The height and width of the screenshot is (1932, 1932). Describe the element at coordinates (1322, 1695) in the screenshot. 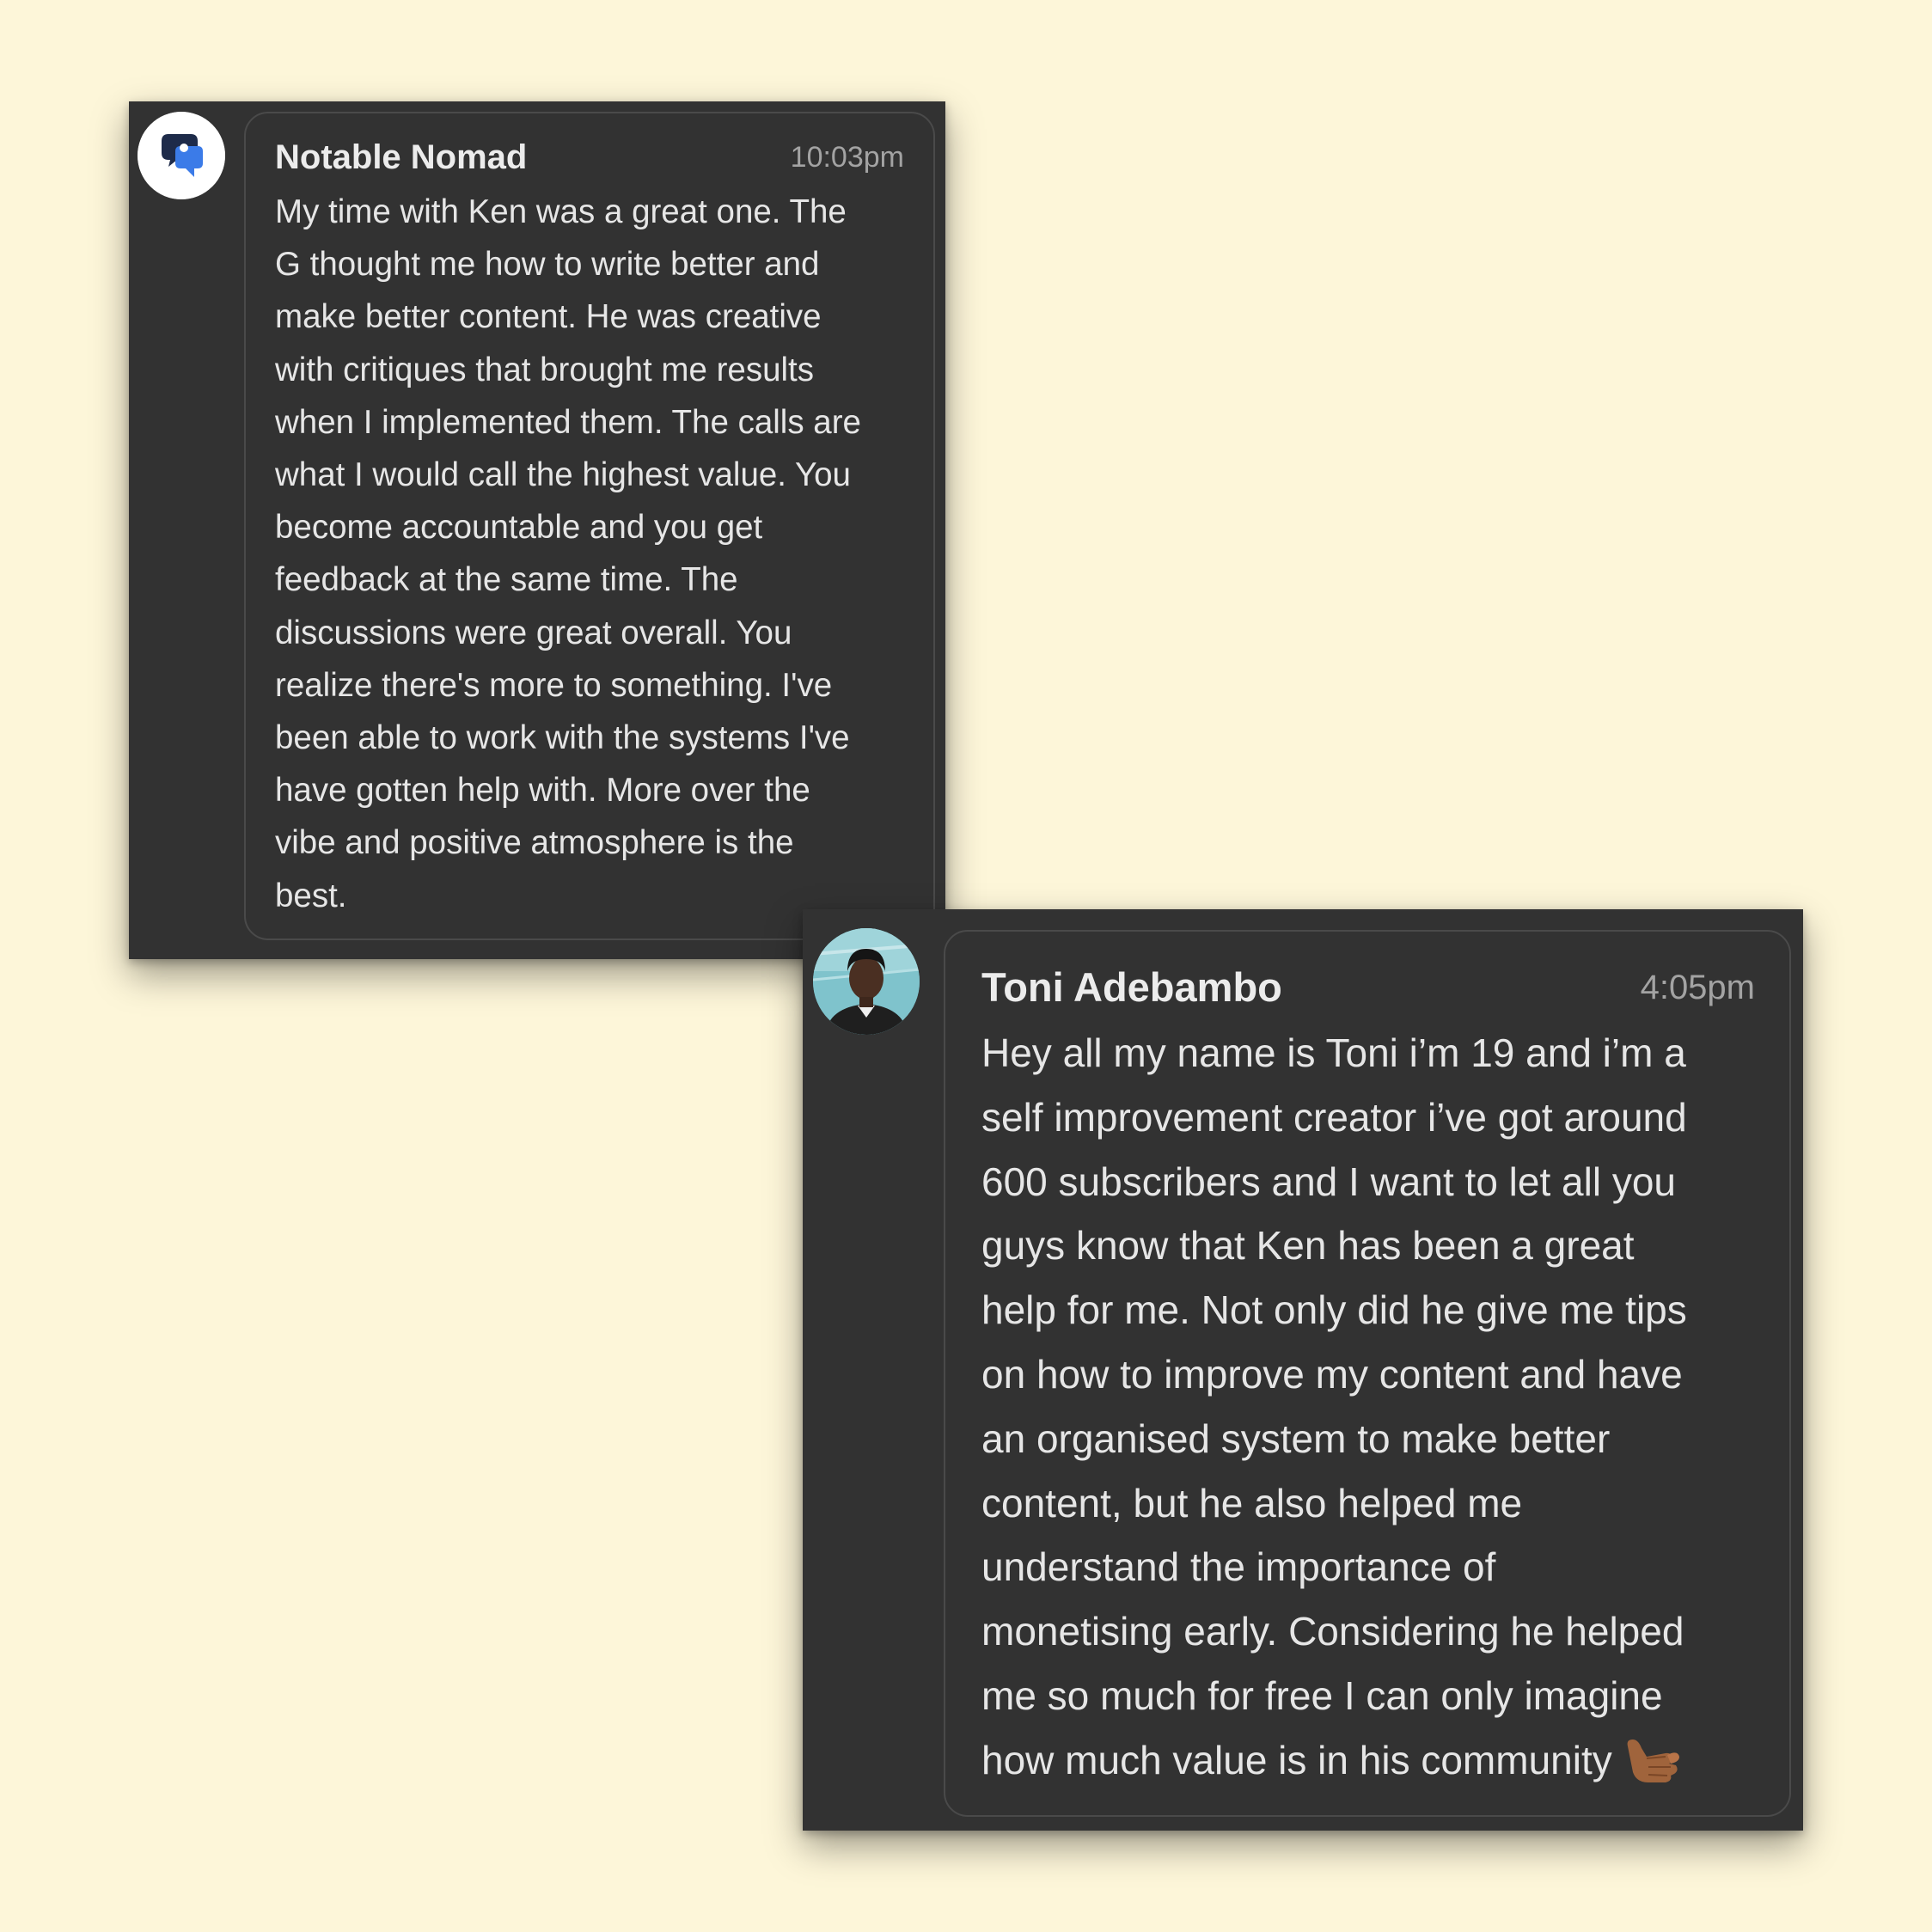

I see `message-line: me so much for free I can only imagine` at that location.